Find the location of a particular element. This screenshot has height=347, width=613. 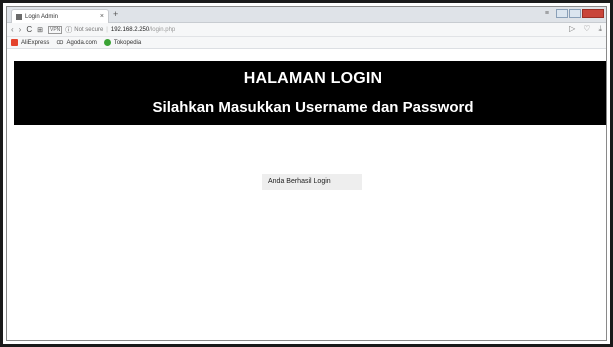

download-icon: ⤓ is located at coordinates (600, 29).